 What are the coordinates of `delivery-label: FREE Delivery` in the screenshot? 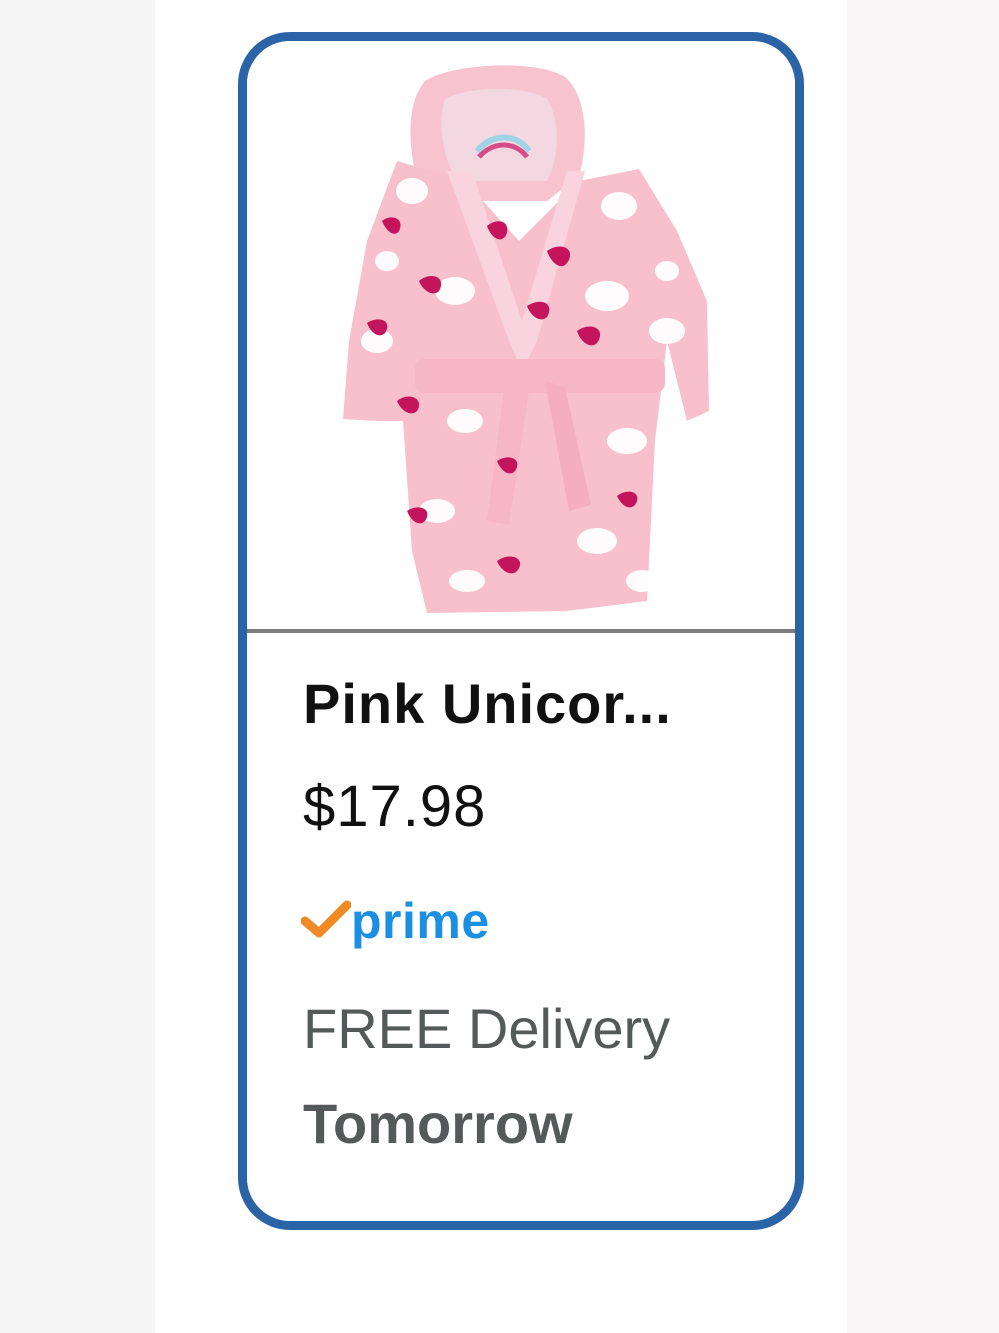 It's located at (487, 1028).